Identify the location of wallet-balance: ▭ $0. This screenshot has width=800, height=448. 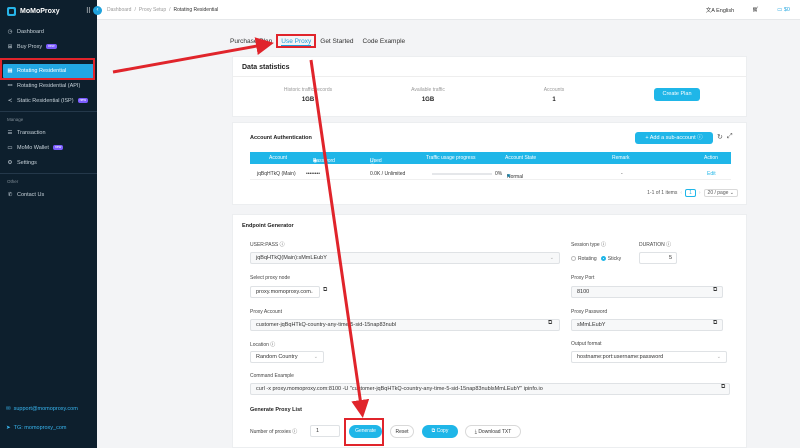
(783, 10).